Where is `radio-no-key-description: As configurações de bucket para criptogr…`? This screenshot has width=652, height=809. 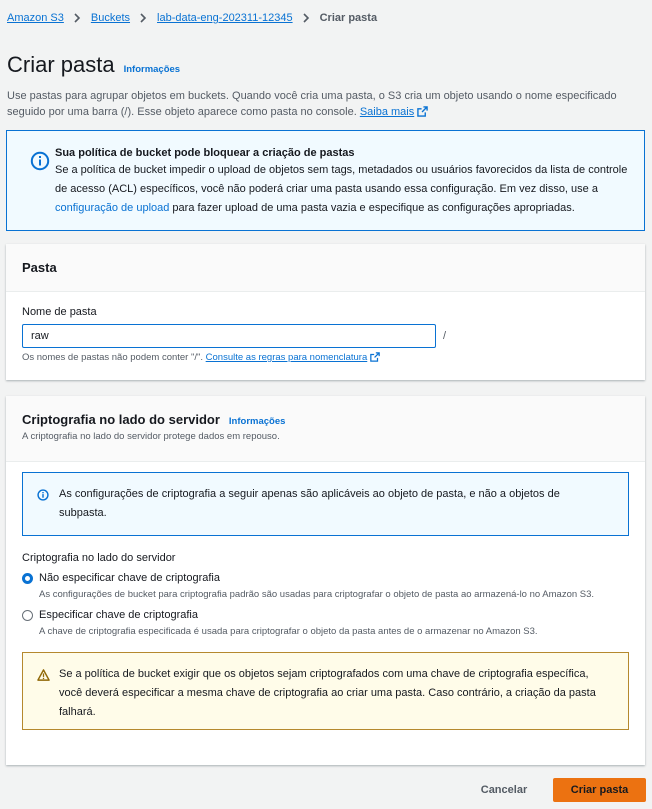
radio-no-key-description: As configurações de bucket para criptogr… is located at coordinates (317, 594).